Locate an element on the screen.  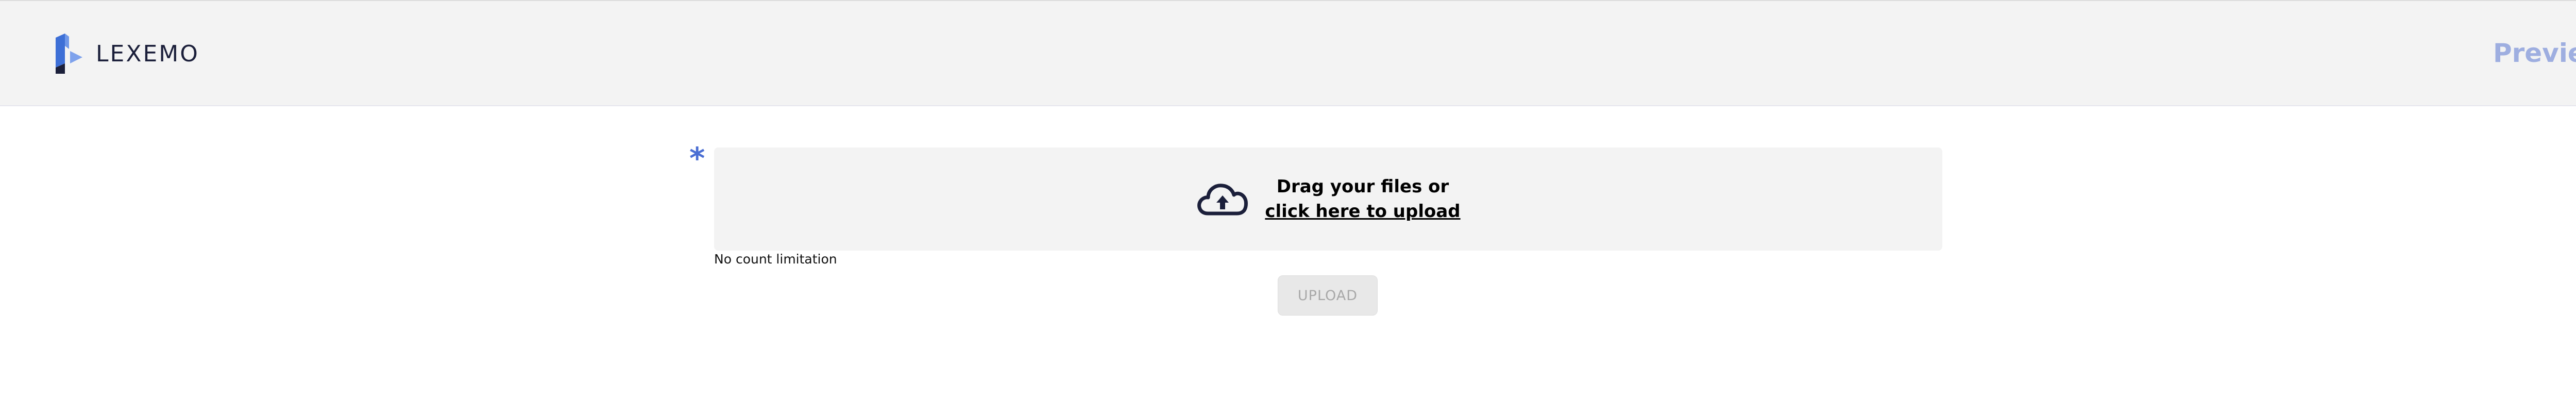
dropzone-instruction: Drag your files or is located at coordinates (1362, 186).